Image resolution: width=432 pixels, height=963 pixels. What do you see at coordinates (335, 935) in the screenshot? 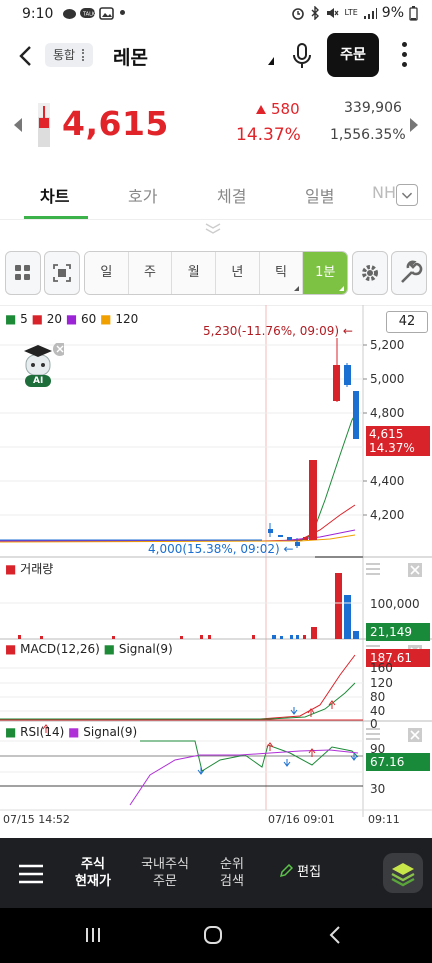
I see `back-icon` at bounding box center [335, 935].